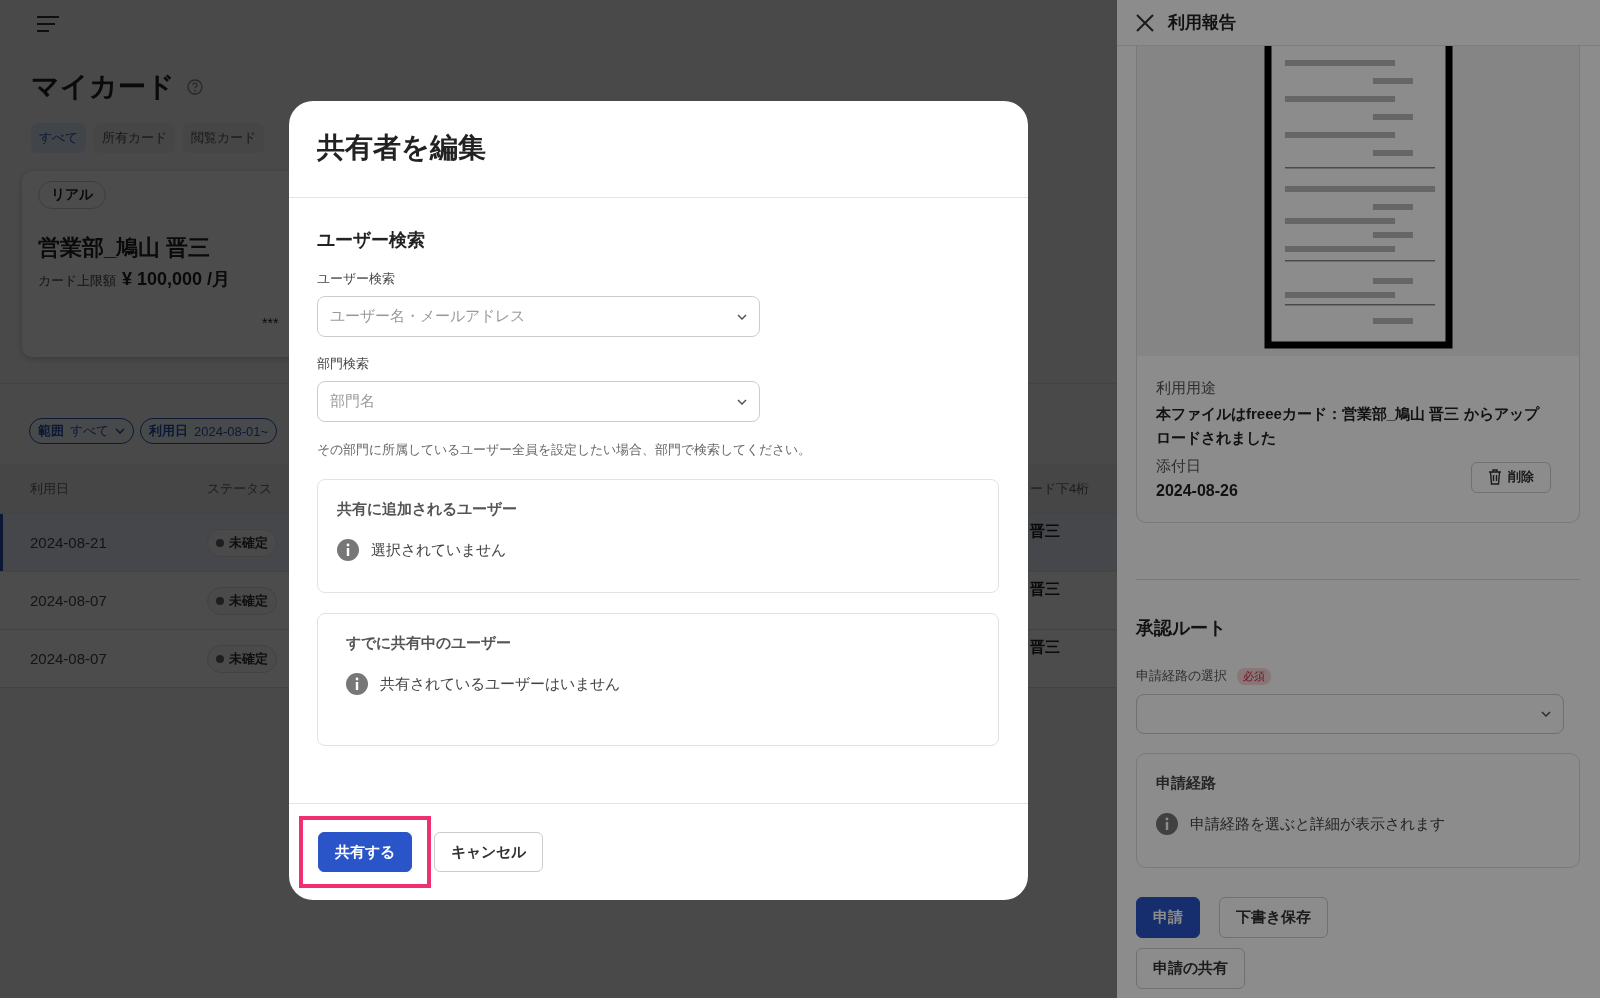  I want to click on panel-title: 利用報告, so click(1202, 23).